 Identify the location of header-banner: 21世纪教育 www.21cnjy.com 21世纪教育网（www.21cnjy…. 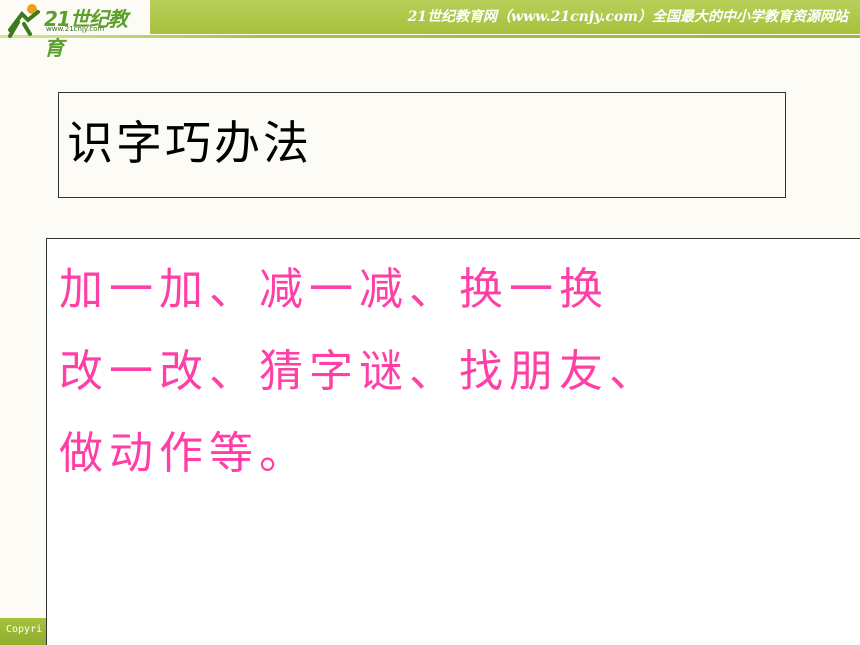
(430, 30).